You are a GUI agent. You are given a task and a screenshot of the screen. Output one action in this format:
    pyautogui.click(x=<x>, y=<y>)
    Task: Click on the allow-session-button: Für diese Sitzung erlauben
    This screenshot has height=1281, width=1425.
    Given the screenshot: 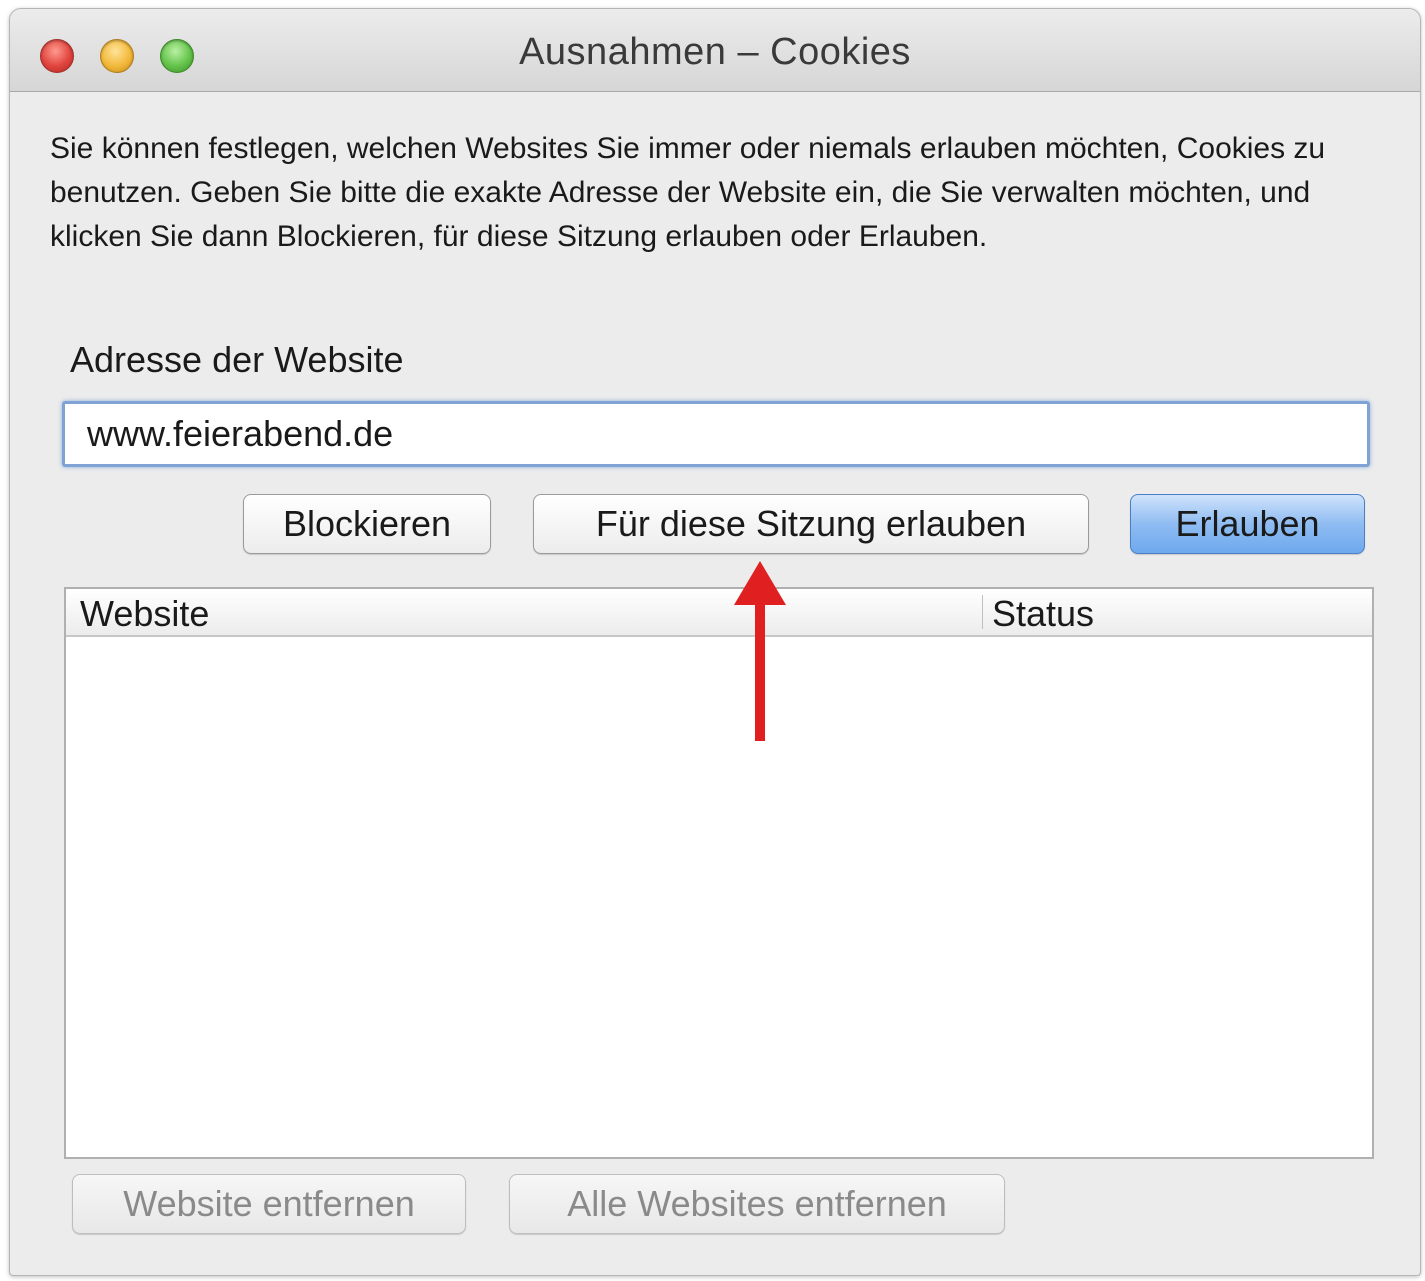 What is the action you would take?
    pyautogui.click(x=811, y=524)
    